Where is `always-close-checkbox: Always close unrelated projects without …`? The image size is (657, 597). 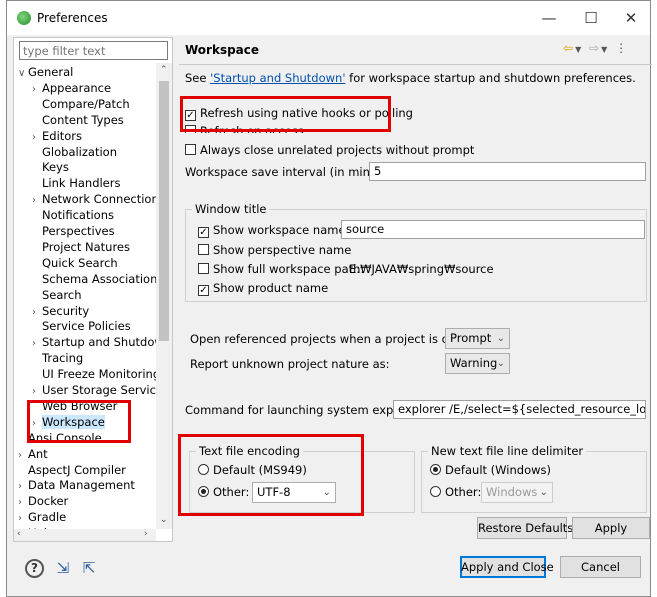
always-close-checkbox: Always close unrelated projects without … is located at coordinates (329, 150).